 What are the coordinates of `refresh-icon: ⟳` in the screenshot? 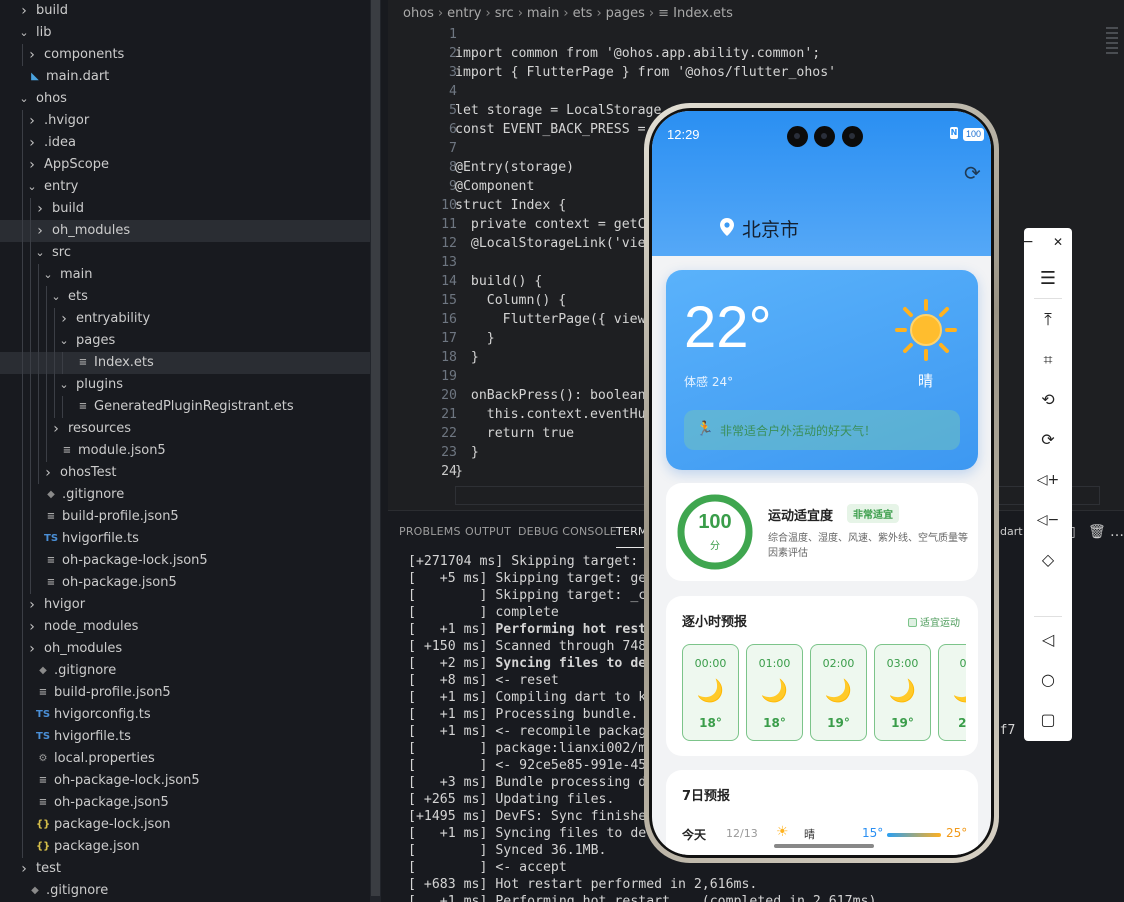 It's located at (972, 173).